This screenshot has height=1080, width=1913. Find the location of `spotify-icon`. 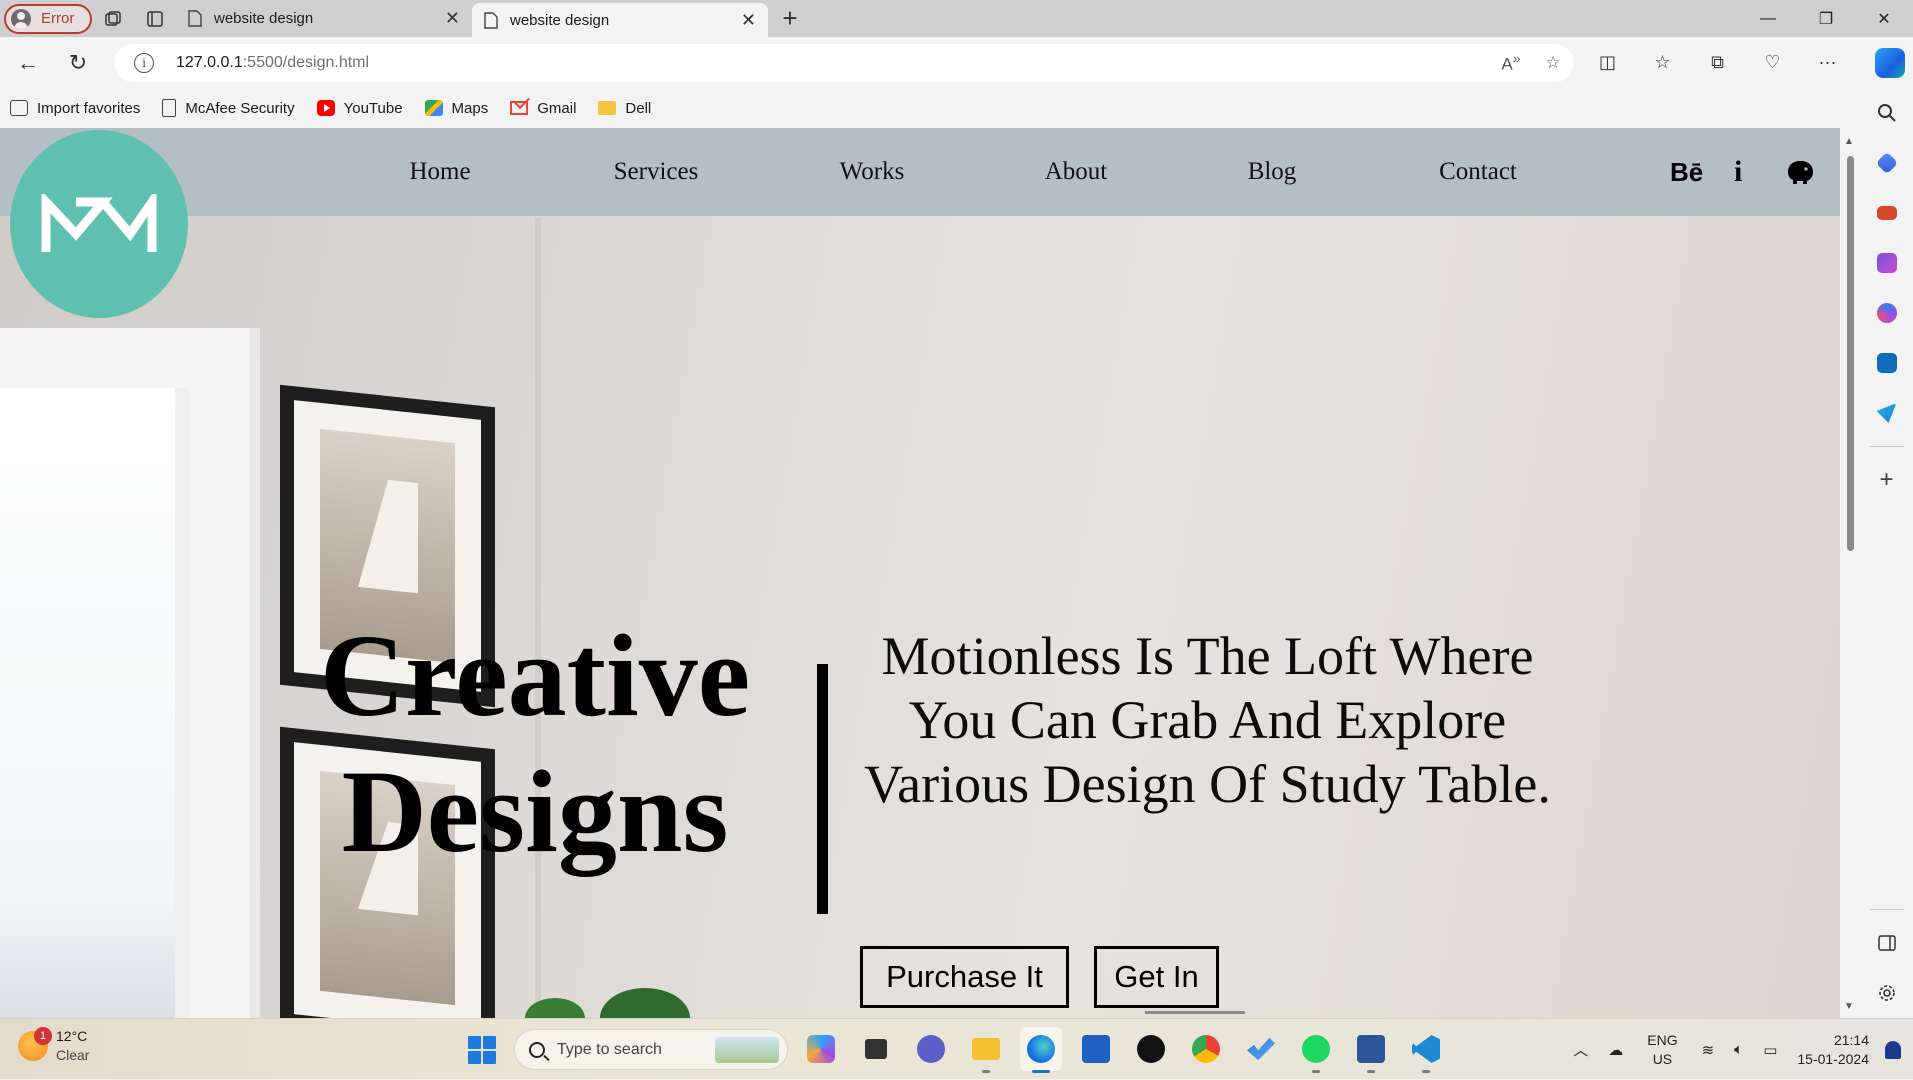

spotify-icon is located at coordinates (1316, 1050).